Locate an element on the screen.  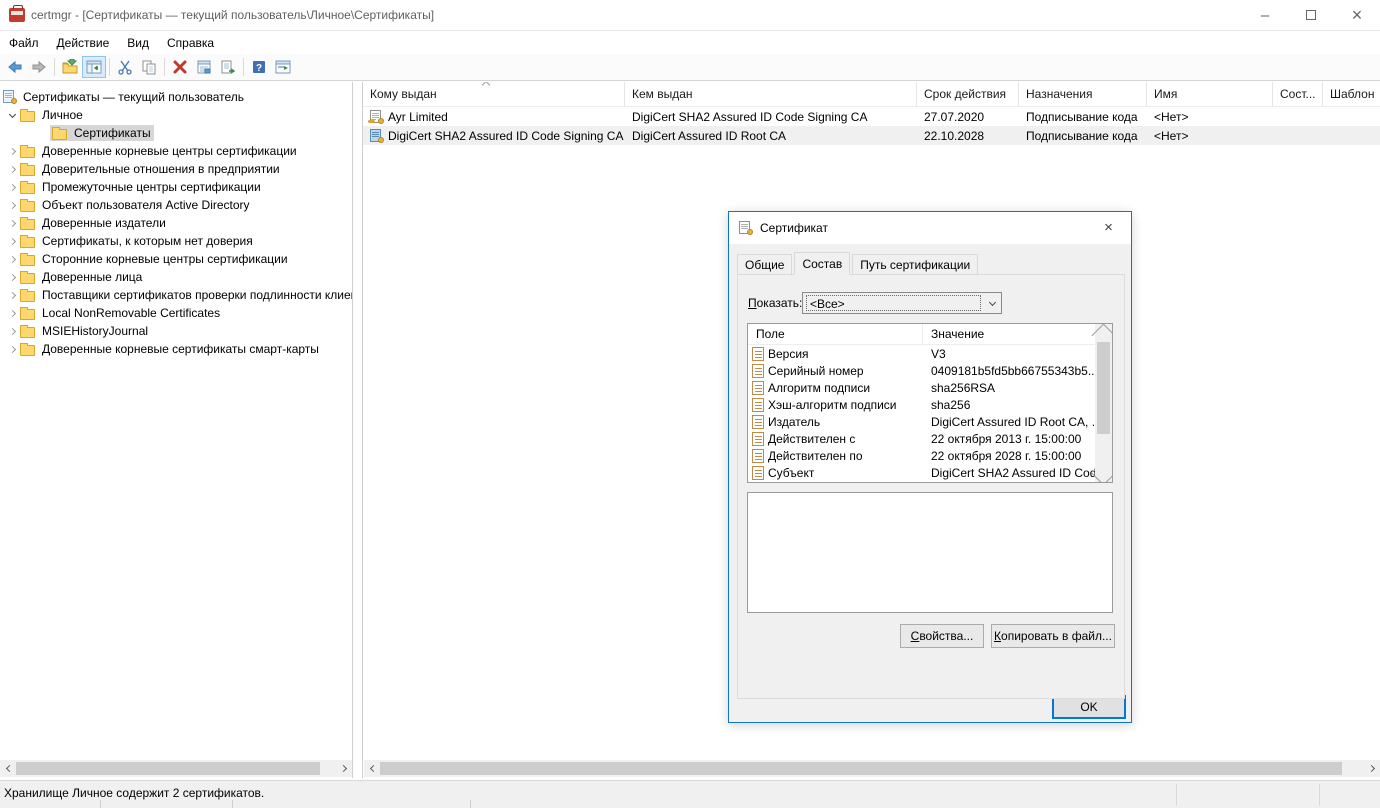
tree-item-thirdparty-roots: Сторонние корневые центры сертификации is located at coordinates (176, 259).